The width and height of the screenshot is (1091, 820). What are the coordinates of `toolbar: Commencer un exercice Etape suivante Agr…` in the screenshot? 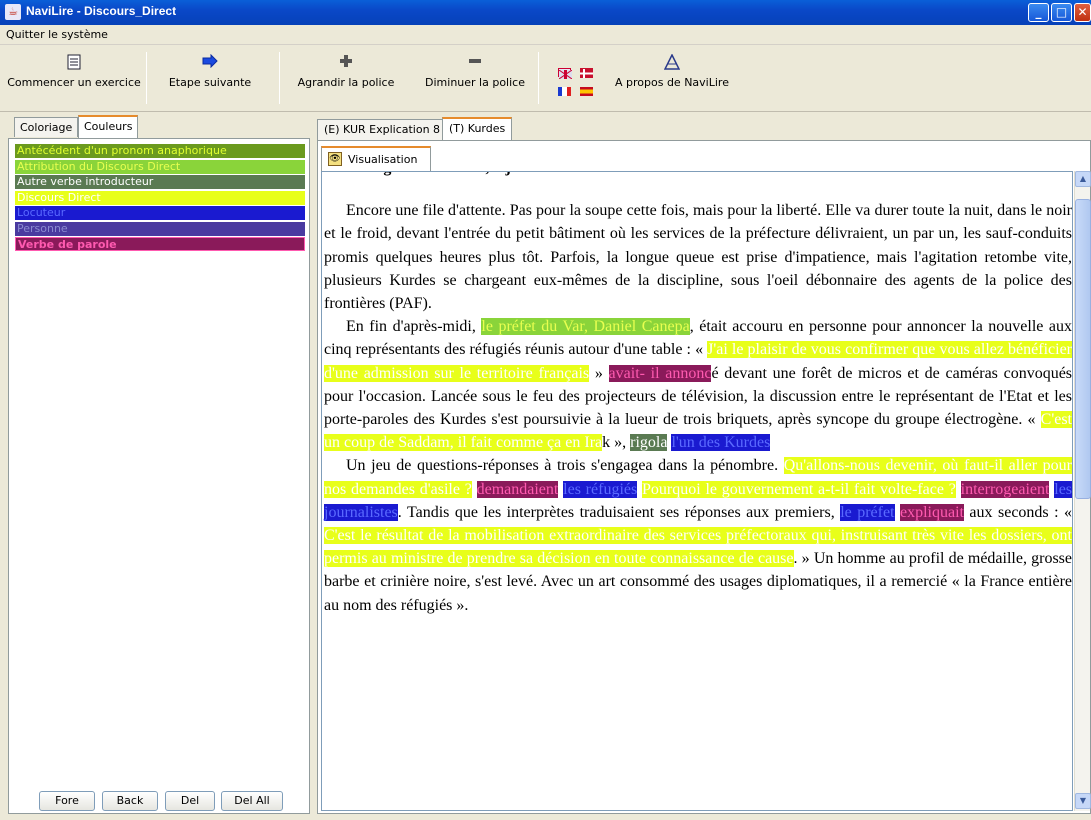 It's located at (545, 79).